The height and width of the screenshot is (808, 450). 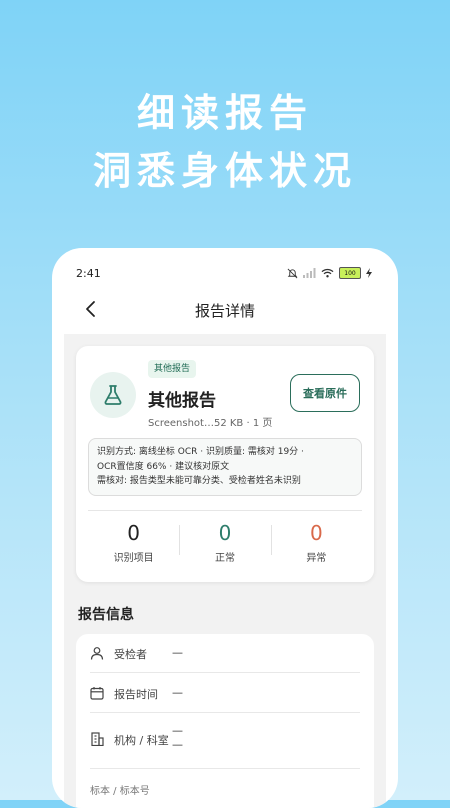 What do you see at coordinates (141, 740) in the screenshot?
I see `info-label: 机构 / 科室` at bounding box center [141, 740].